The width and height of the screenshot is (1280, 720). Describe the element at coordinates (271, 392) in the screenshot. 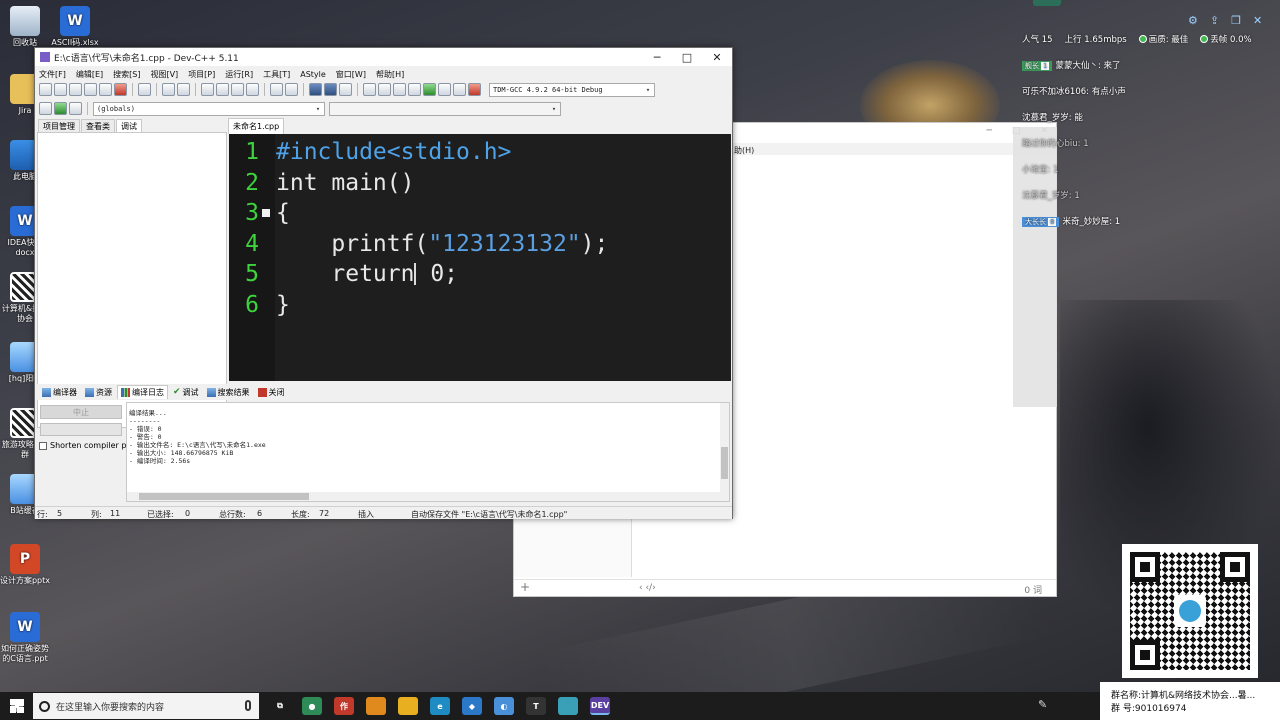

I see `tab-close: 关闭` at that location.